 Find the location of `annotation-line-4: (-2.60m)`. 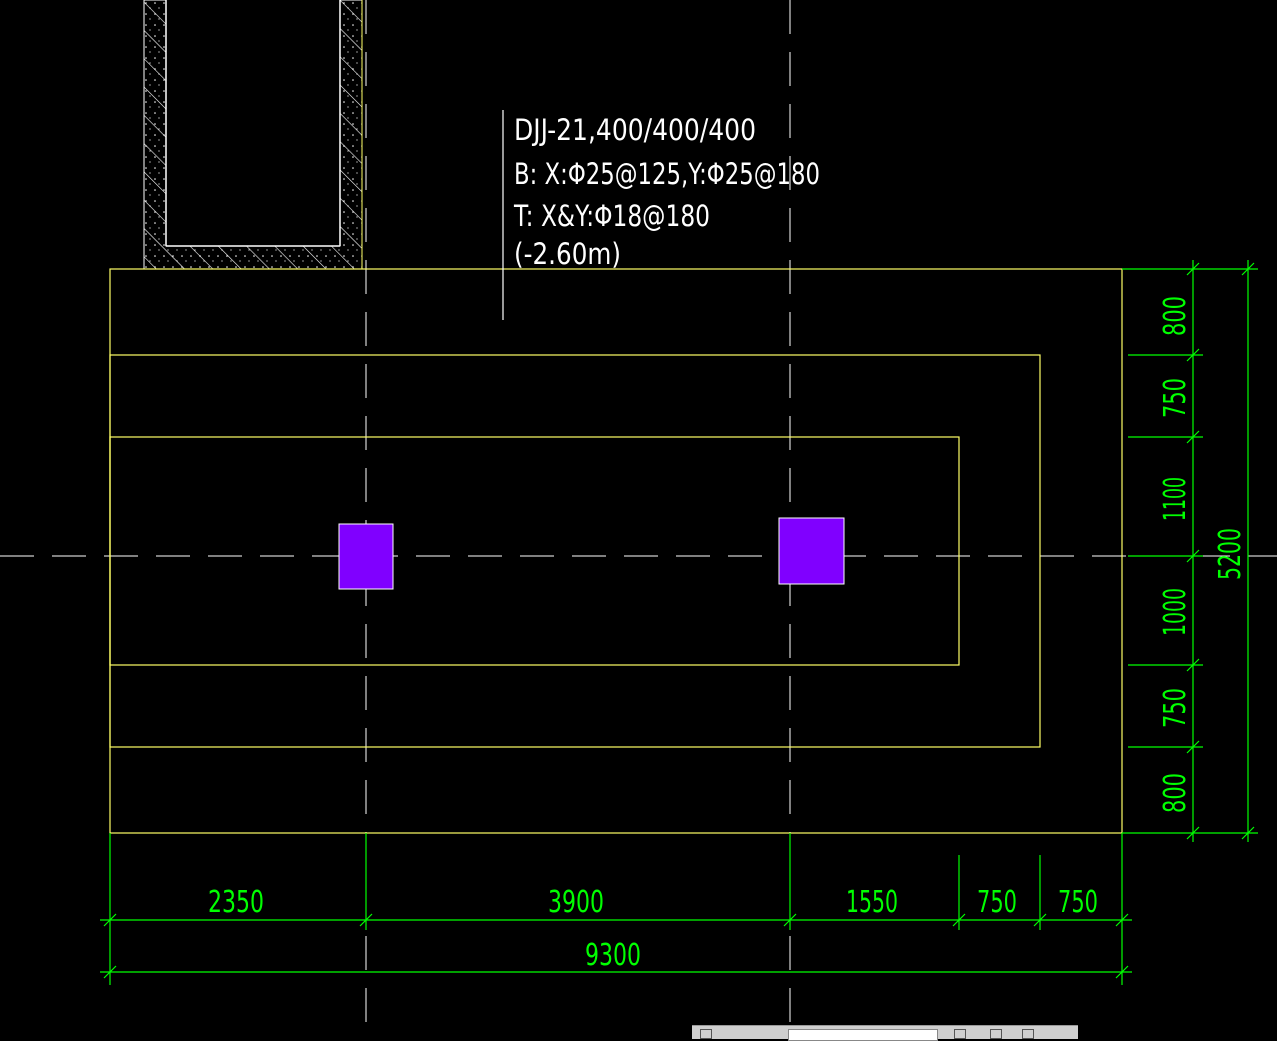

annotation-line-4: (-2.60m) is located at coordinates (567, 254).